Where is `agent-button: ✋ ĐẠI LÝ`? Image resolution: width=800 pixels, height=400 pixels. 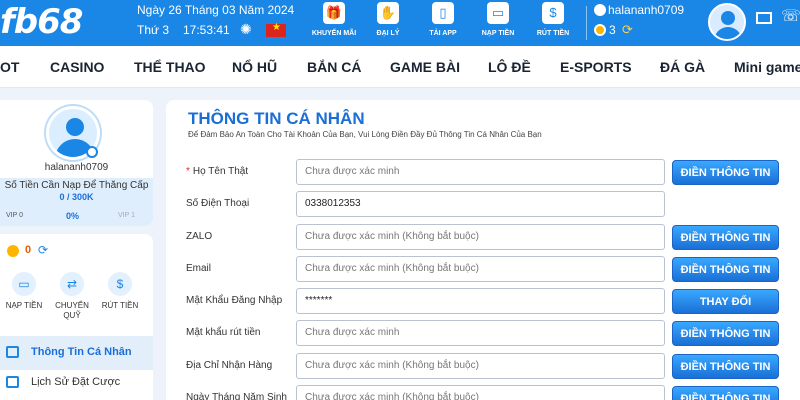
agent-button: ✋ ĐẠI LÝ is located at coordinates (388, 22).